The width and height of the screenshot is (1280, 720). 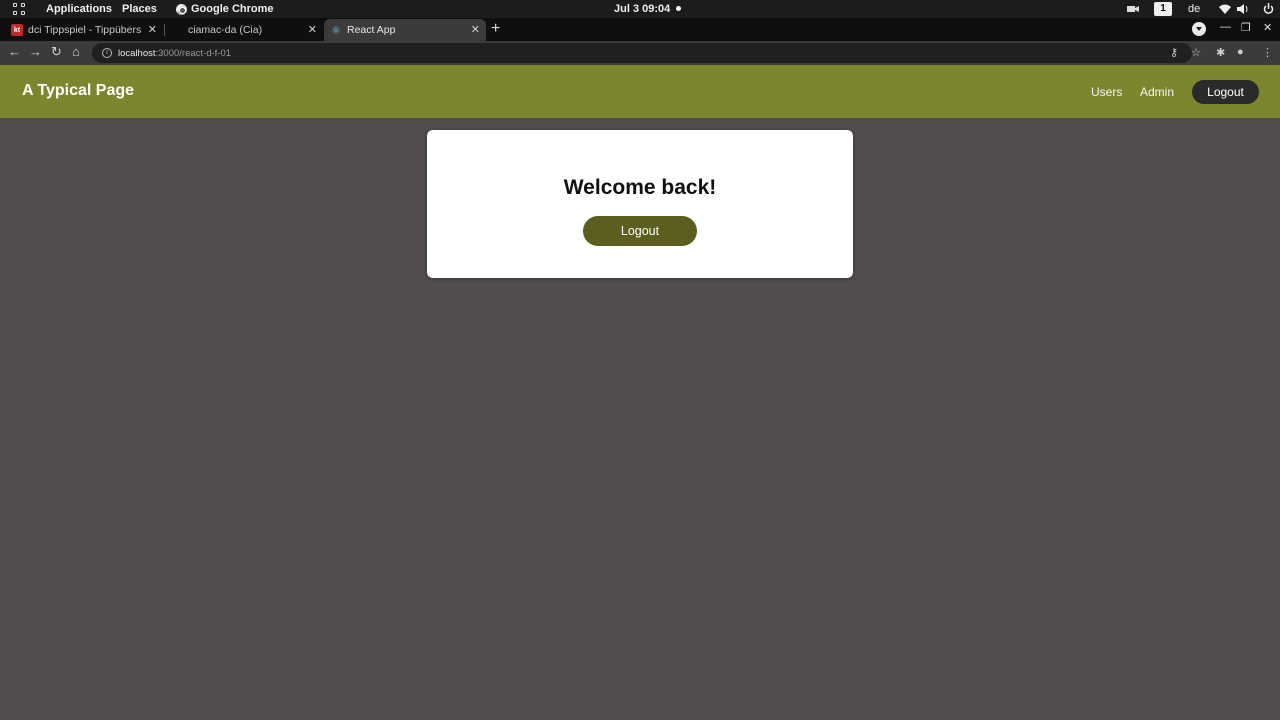 I want to click on chrome-icon, so click(x=181, y=9).